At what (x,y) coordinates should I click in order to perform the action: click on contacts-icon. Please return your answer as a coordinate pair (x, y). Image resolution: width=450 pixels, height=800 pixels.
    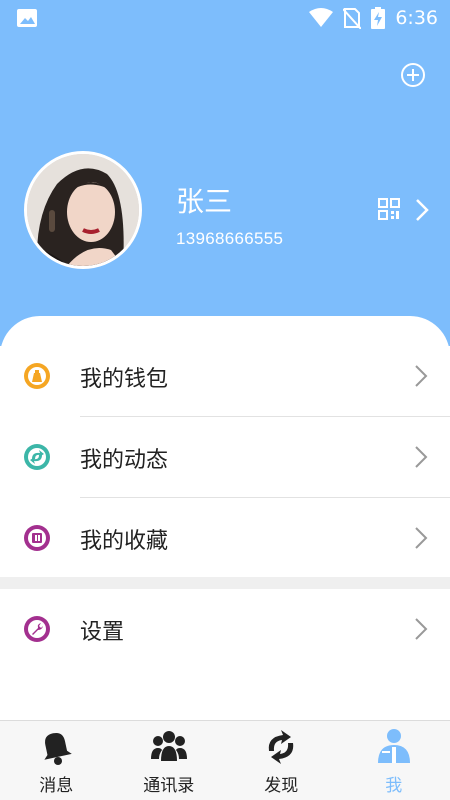
    Looking at the image, I should click on (168, 746).